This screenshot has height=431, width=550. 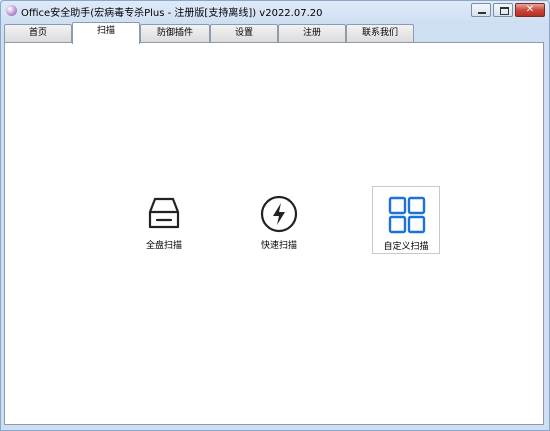 I want to click on tab-strip: 首页 扫描 防御插件 设置 注册 联系我们, so click(x=275, y=33).